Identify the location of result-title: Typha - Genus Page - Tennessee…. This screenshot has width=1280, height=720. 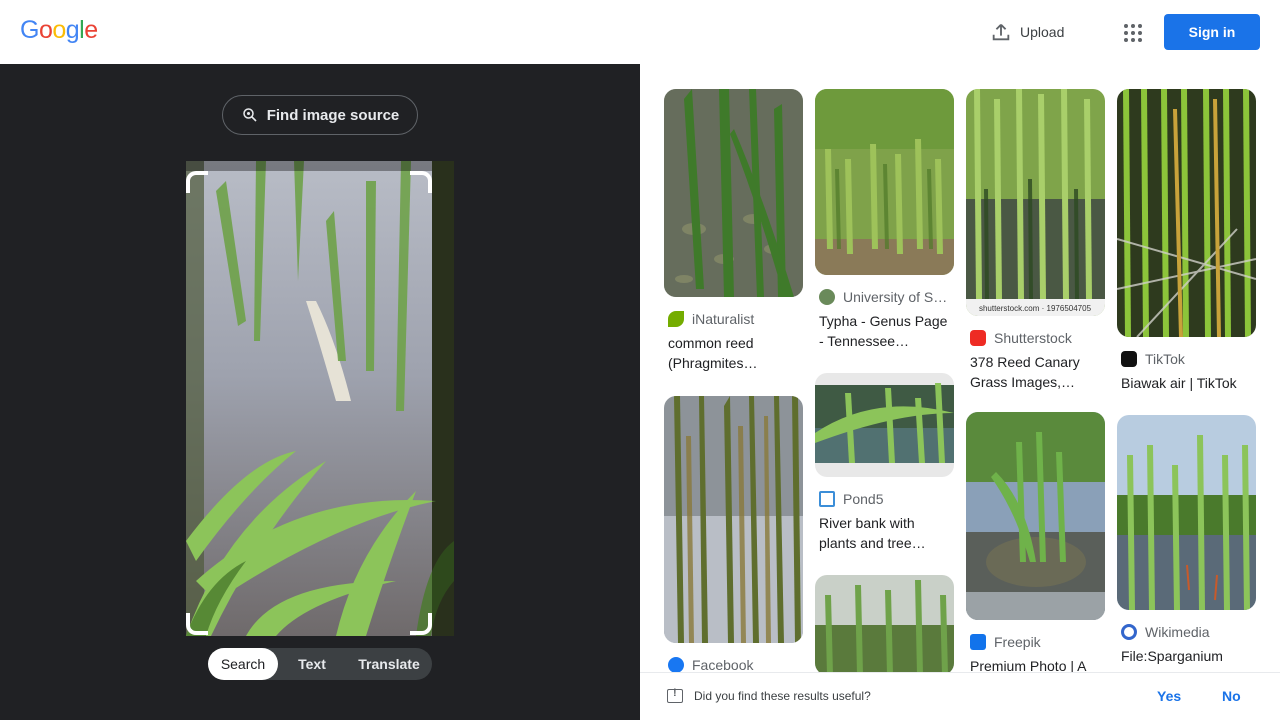
(884, 331).